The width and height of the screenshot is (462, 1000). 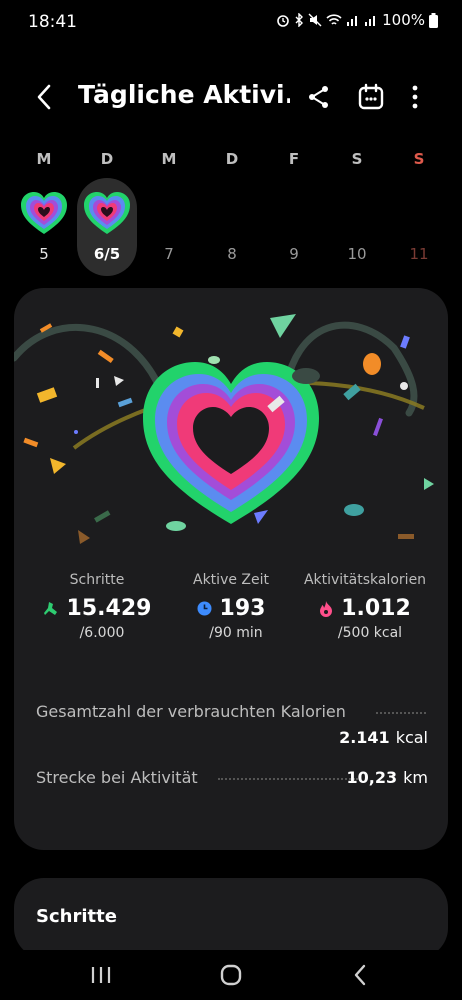 I want to click on total-calories-value: 2.141 kcal, so click(x=383, y=737).